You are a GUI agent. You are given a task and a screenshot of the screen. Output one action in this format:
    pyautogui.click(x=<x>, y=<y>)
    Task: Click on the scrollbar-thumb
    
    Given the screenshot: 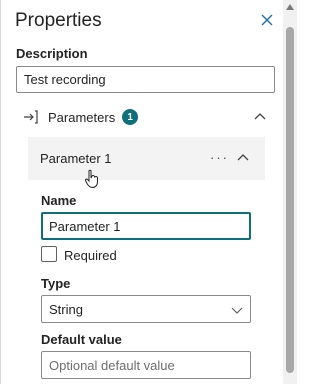 What is the action you would take?
    pyautogui.click(x=290, y=200)
    